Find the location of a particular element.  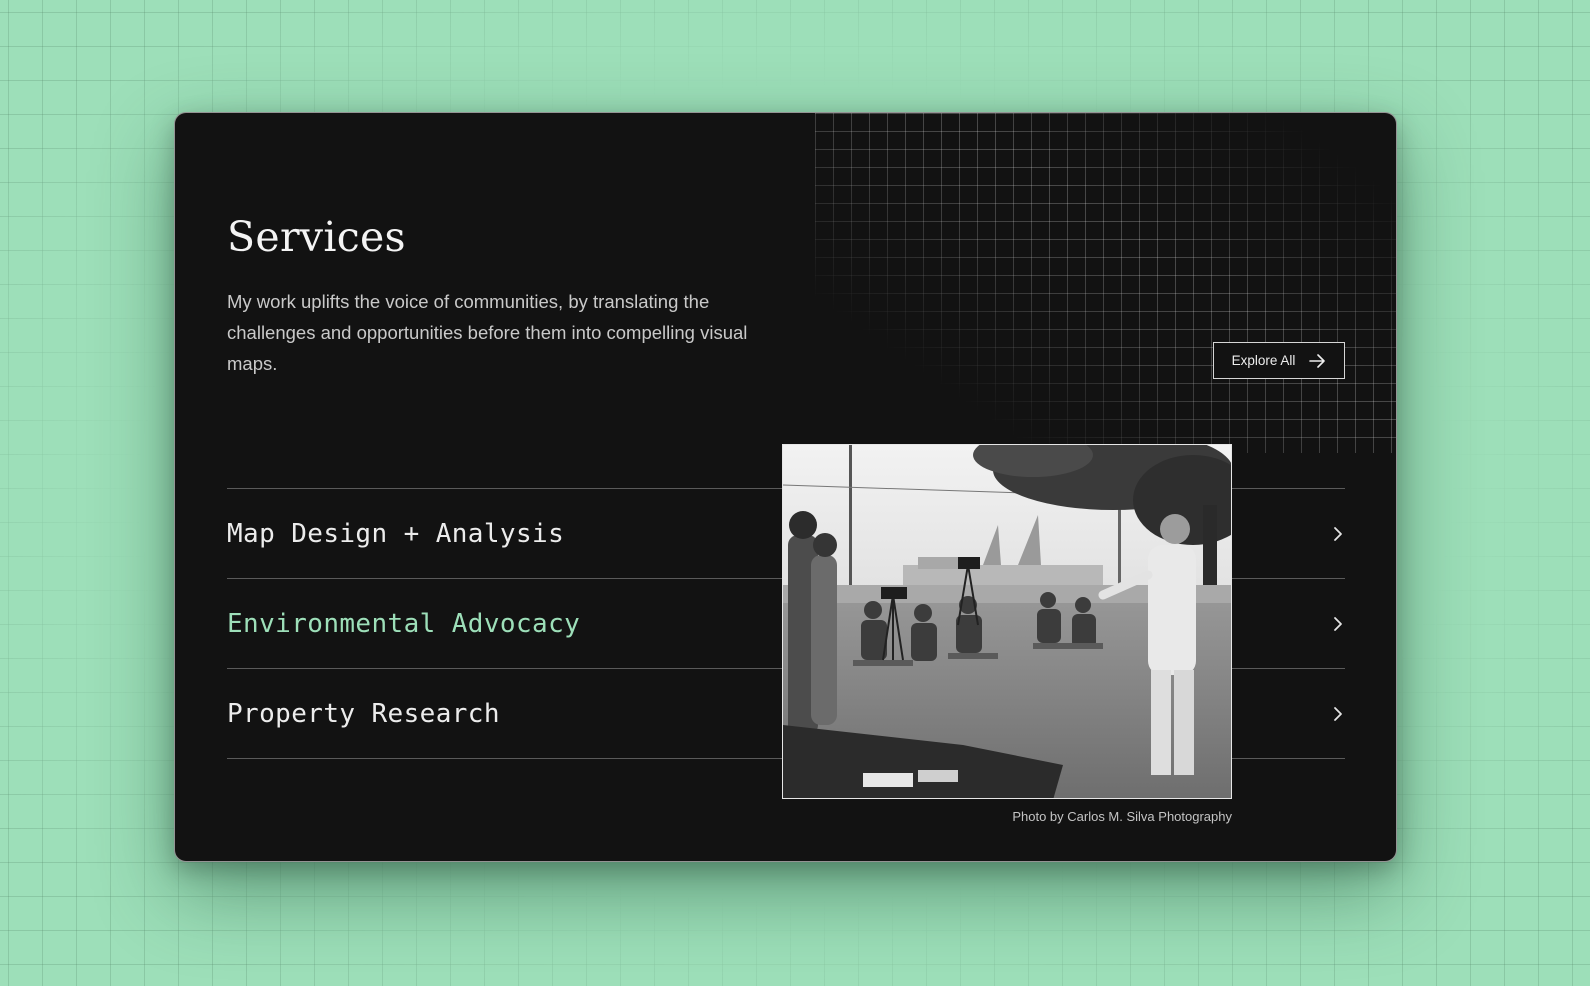

section-title: Services is located at coordinates (316, 237).